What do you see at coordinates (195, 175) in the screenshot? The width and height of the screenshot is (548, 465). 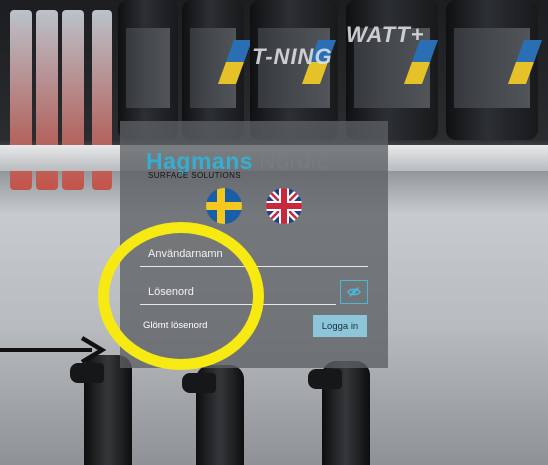 I see `brand-tagline: SURFACE SOLUTIONS` at bounding box center [195, 175].